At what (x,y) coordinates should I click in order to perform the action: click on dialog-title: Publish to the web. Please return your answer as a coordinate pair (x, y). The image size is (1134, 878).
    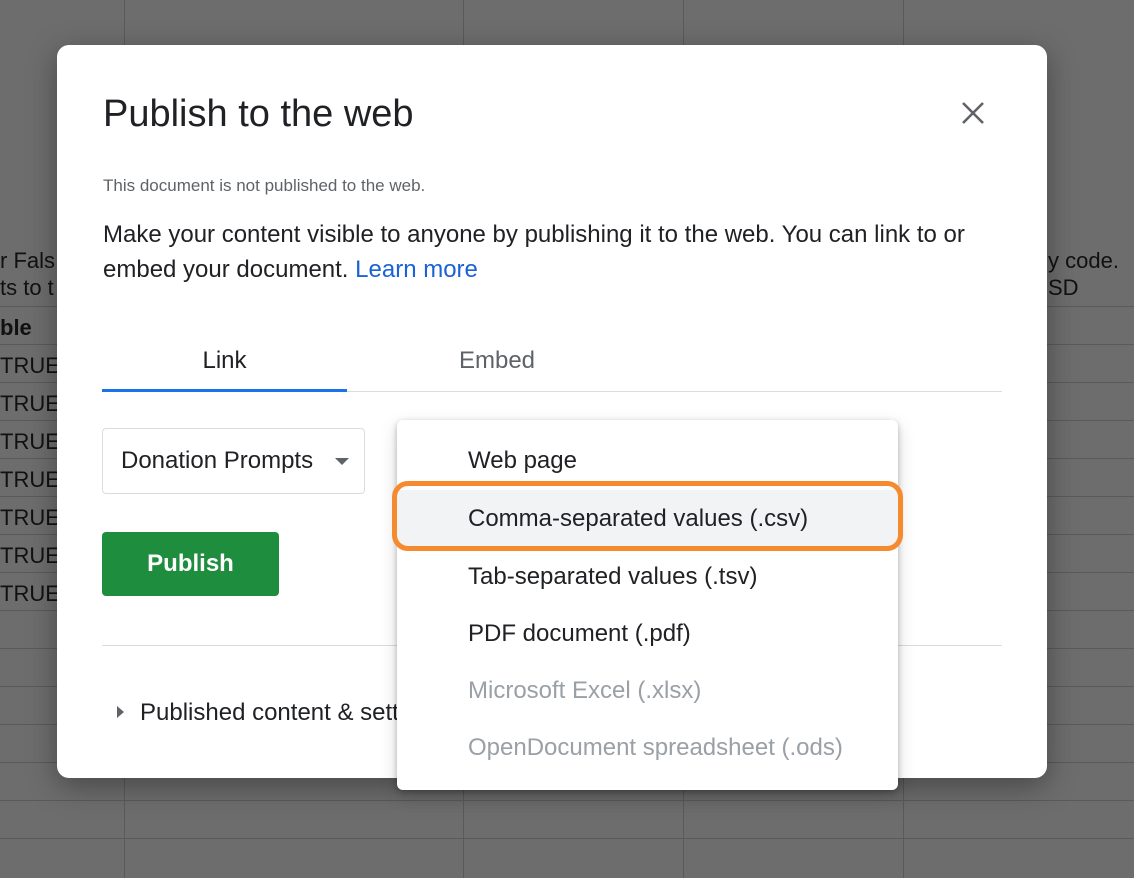
    Looking at the image, I should click on (258, 114).